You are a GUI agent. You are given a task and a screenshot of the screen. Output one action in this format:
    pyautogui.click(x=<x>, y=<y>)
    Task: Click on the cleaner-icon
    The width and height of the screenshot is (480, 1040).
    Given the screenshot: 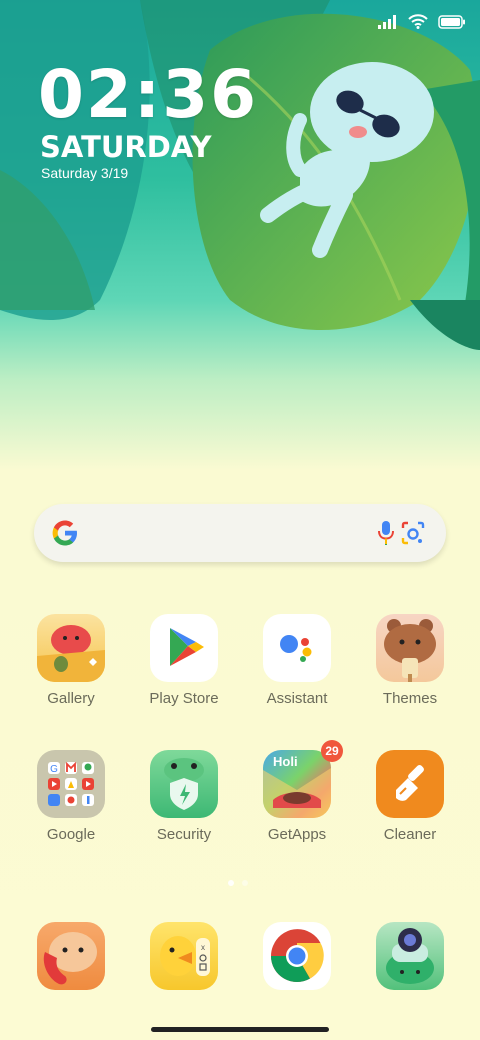 What is the action you would take?
    pyautogui.click(x=410, y=784)
    